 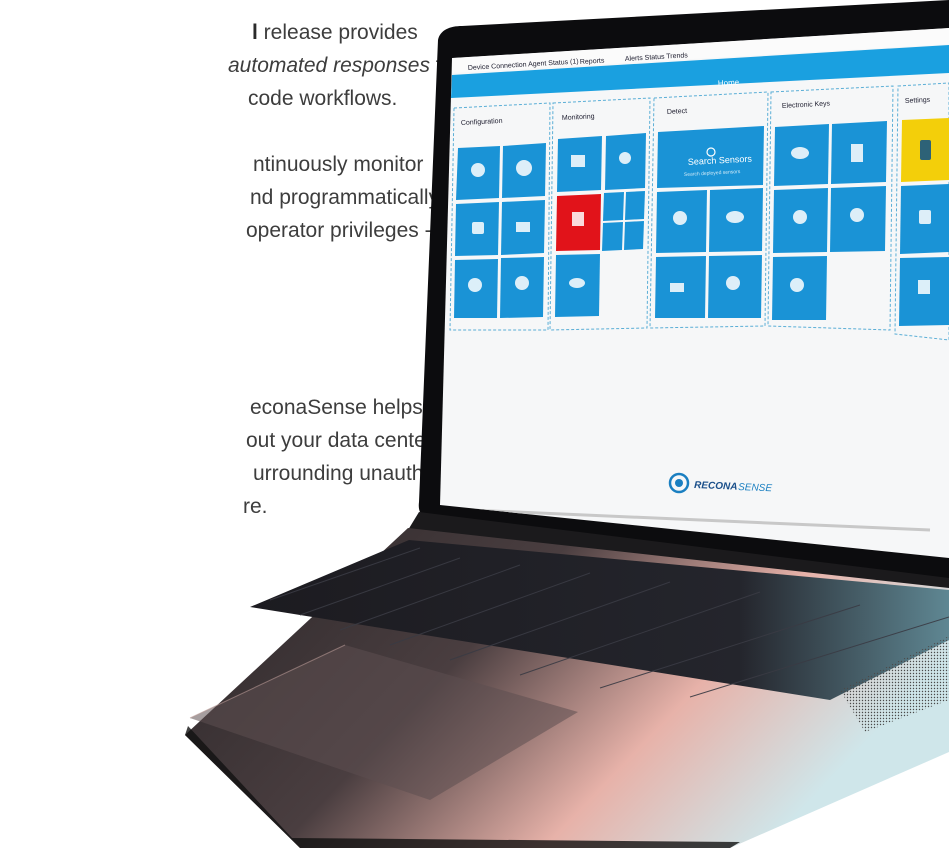 What do you see at coordinates (478, 170) in the screenshot?
I see `network-icon` at bounding box center [478, 170].